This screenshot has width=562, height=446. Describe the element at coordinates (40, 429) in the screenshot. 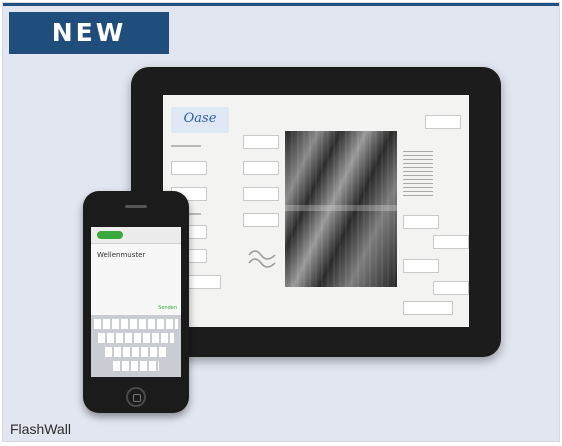

I see `product-caption: FlashWall` at that location.